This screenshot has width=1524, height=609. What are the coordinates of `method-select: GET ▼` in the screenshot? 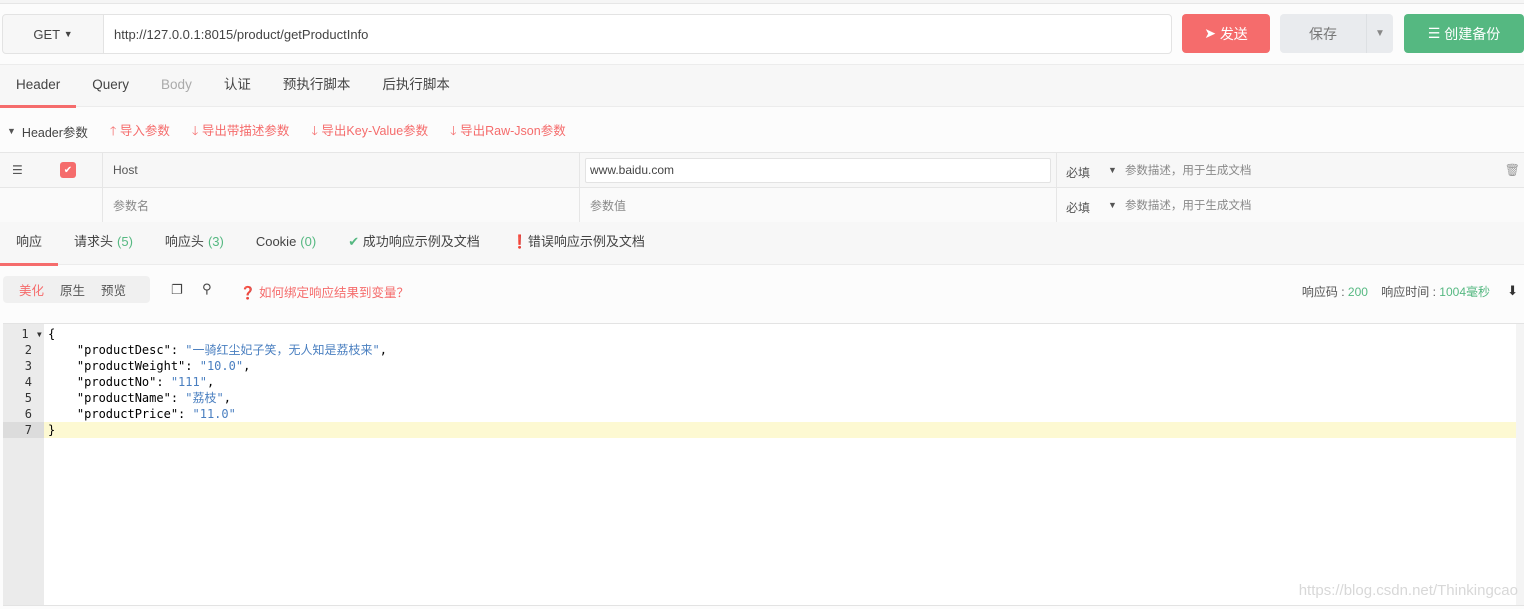 It's located at (53, 34).